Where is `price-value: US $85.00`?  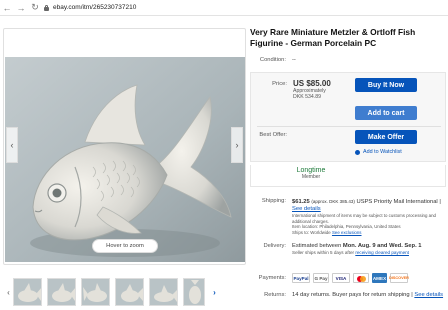
price-value: US $85.00 is located at coordinates (312, 83).